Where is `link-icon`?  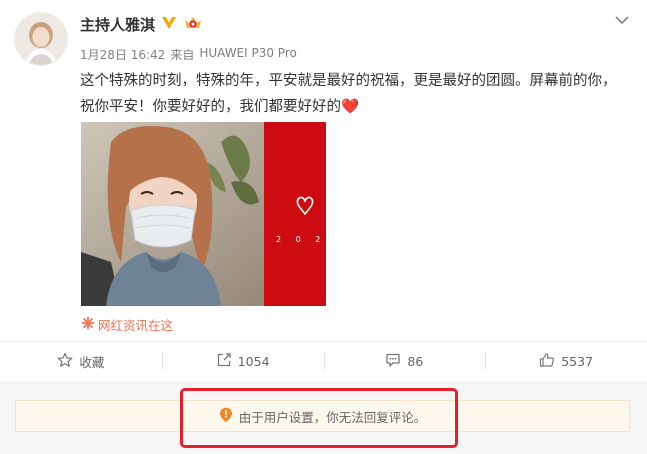 link-icon is located at coordinates (88, 324).